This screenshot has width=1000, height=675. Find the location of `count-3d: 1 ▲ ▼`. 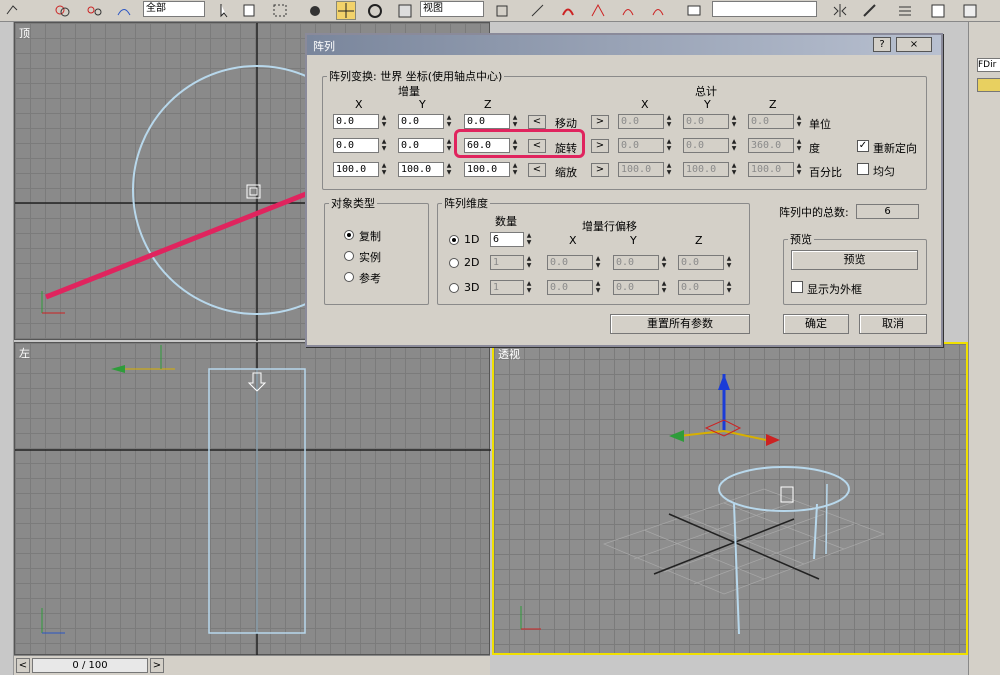

count-3d: 1 ▲ ▼ is located at coordinates (512, 287).